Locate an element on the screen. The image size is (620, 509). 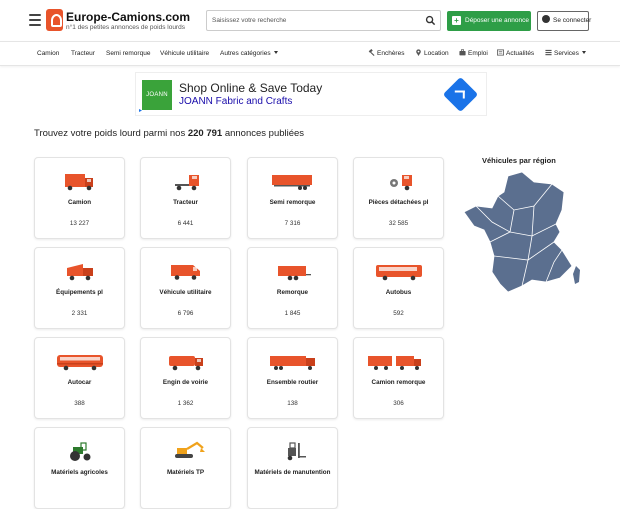
category-label: Matériels agricoles is located at coordinates (79, 472).